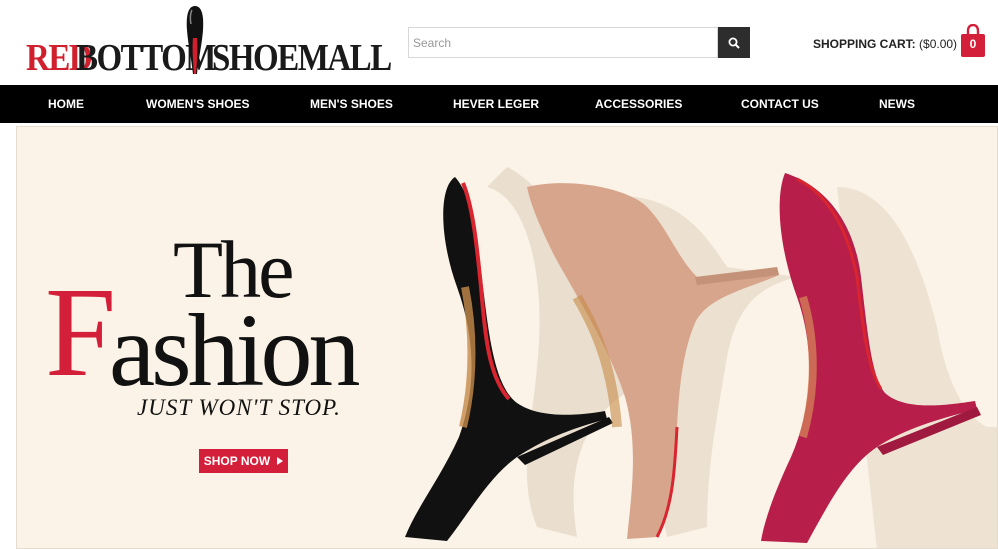 This screenshot has height=549, width=998. I want to click on caret-right-icon, so click(280, 461).